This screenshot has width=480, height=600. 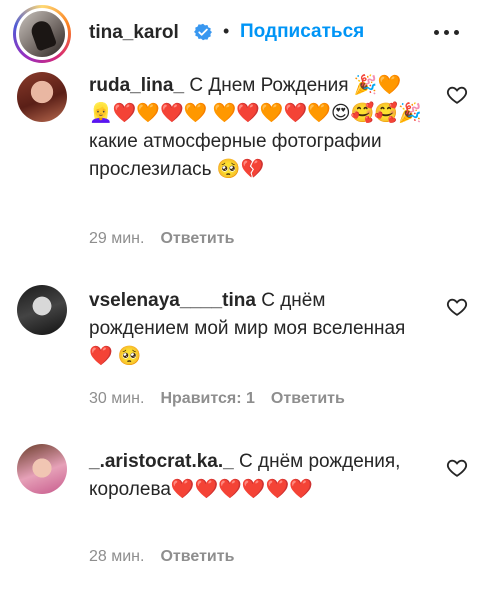 What do you see at coordinates (161, 461) in the screenshot?
I see `comment-author: _.aristocrat.ka._` at bounding box center [161, 461].